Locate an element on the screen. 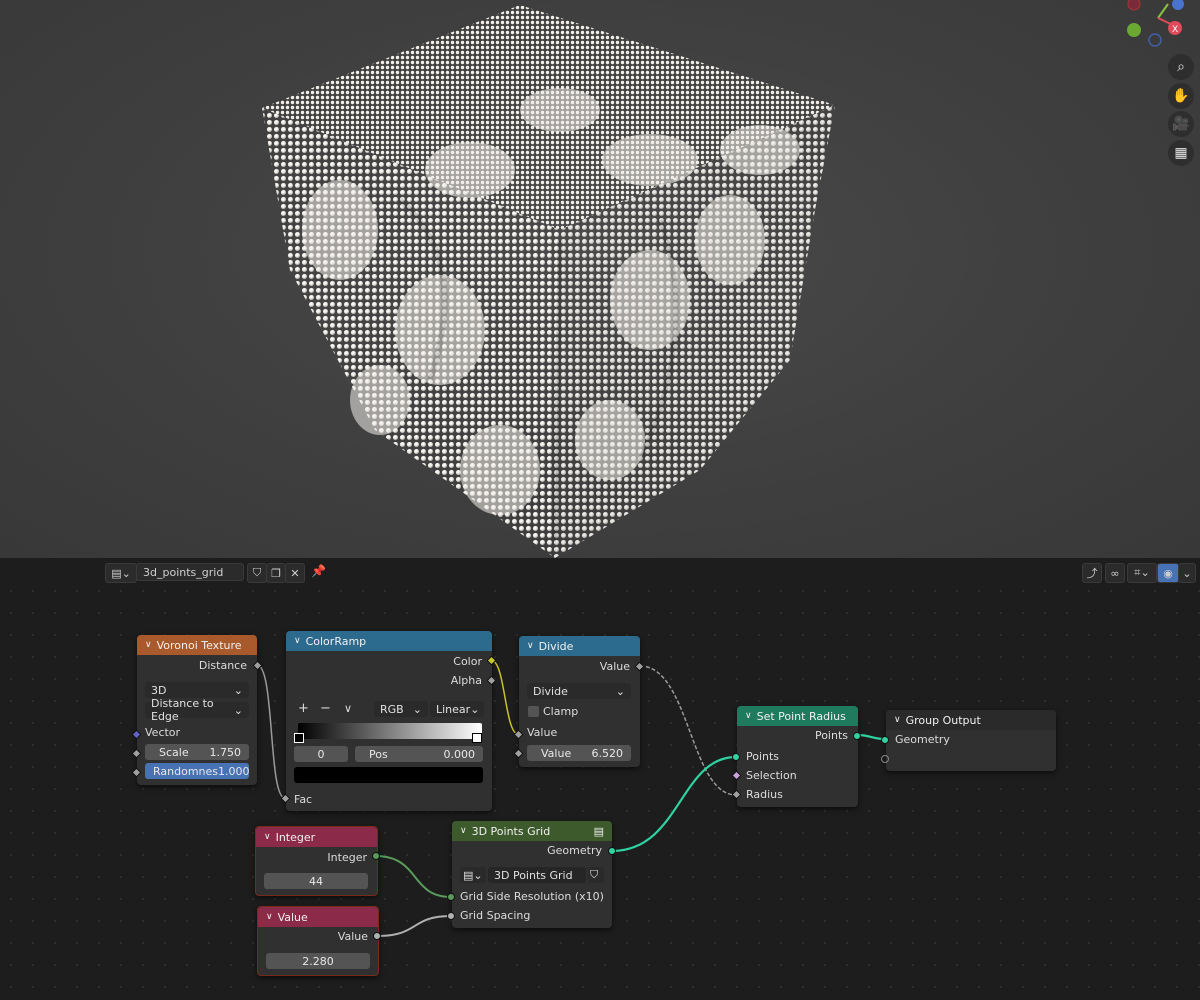  value-field: 2.280 is located at coordinates (318, 961).